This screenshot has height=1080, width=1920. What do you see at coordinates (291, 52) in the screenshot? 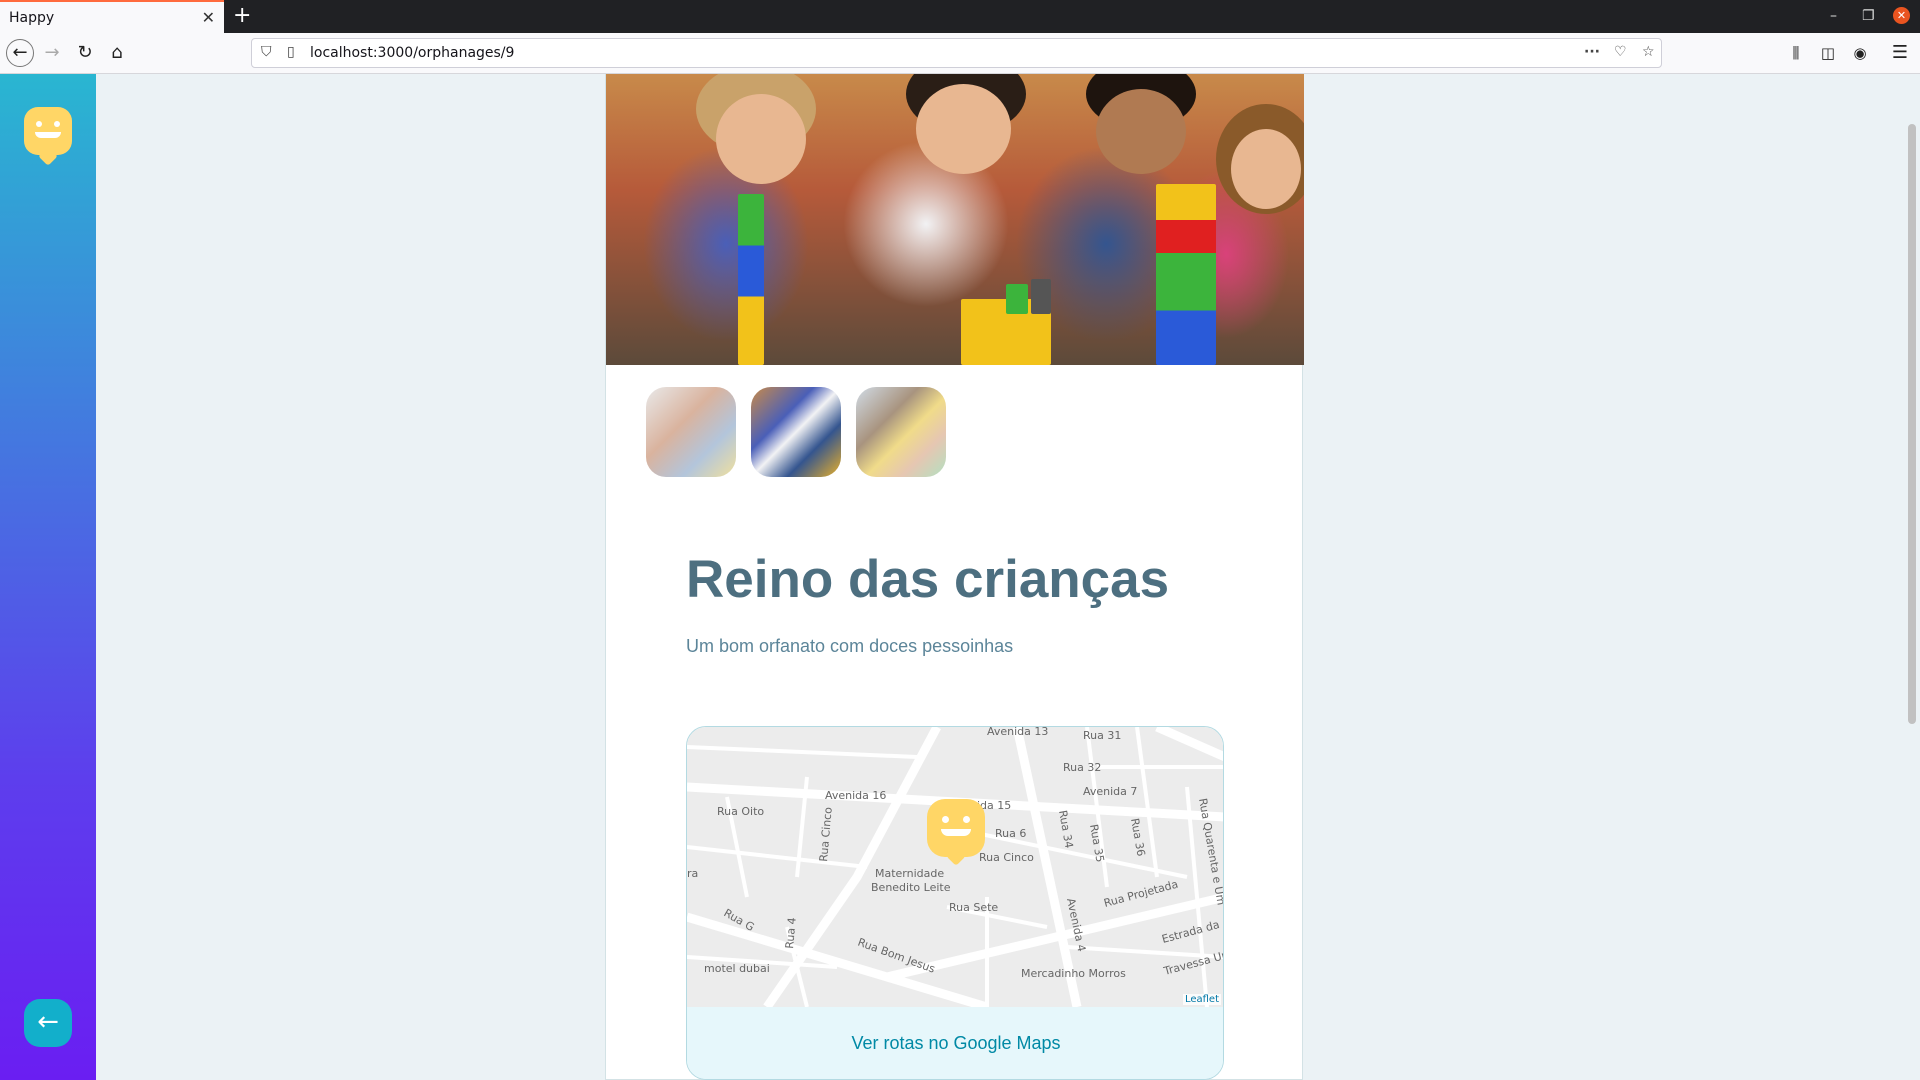
I see `page-icon: ▯` at bounding box center [291, 52].